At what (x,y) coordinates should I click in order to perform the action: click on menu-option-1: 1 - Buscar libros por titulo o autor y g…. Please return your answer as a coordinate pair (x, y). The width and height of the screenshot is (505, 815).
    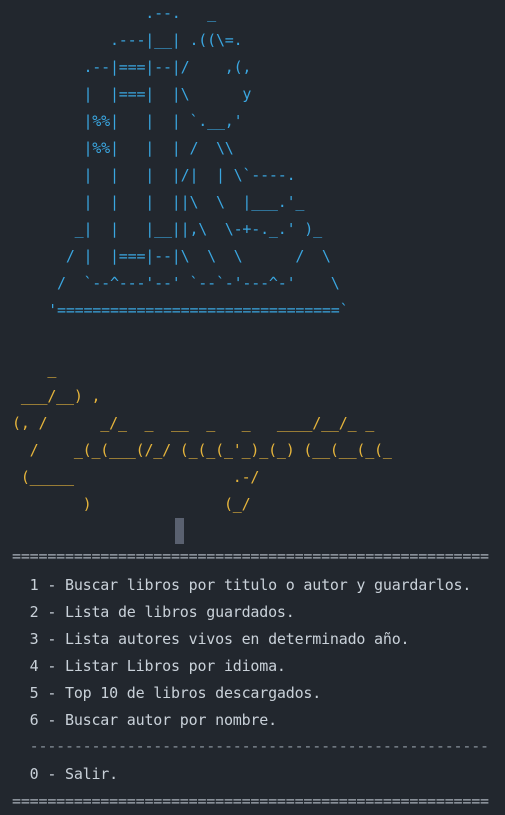
    Looking at the image, I should click on (242, 585).